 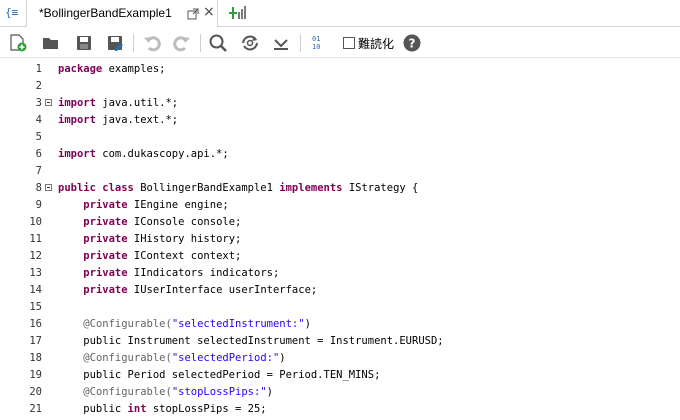 What do you see at coordinates (35, 409) in the screenshot?
I see `line-number: 21` at bounding box center [35, 409].